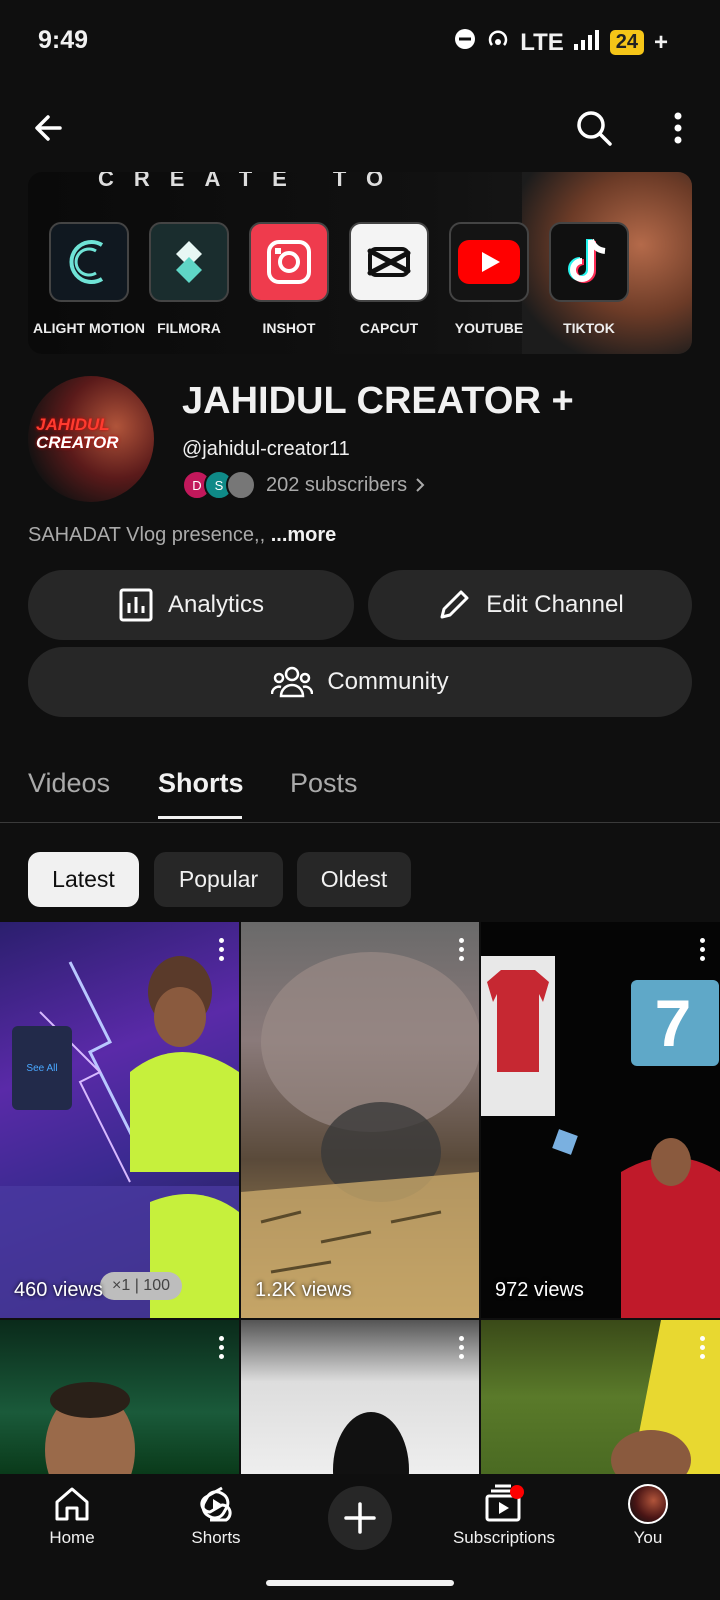  I want to click on banner-header: CREATE TO, so click(251, 181).